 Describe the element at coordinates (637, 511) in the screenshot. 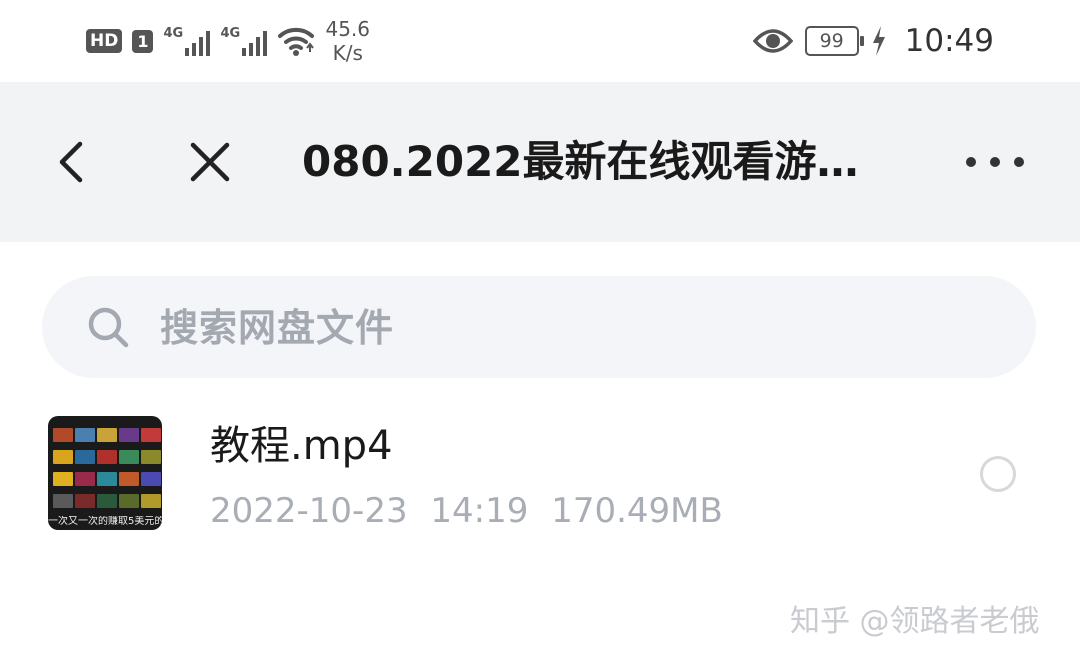

I see `file-size: 170.49MB` at that location.